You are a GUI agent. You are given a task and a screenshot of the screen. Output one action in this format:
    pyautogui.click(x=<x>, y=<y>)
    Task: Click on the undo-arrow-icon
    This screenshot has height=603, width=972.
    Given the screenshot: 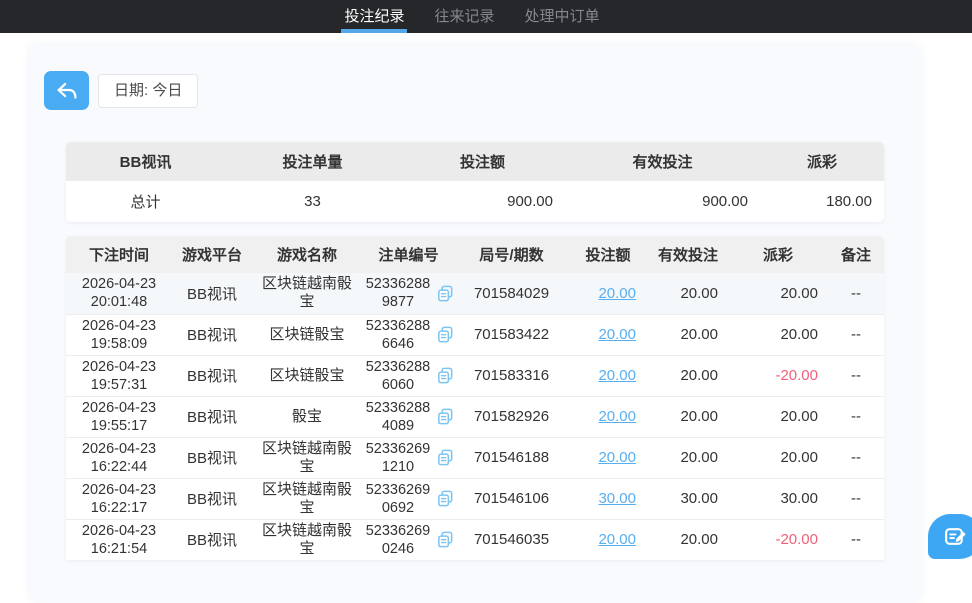 What is the action you would take?
    pyautogui.click(x=67, y=90)
    